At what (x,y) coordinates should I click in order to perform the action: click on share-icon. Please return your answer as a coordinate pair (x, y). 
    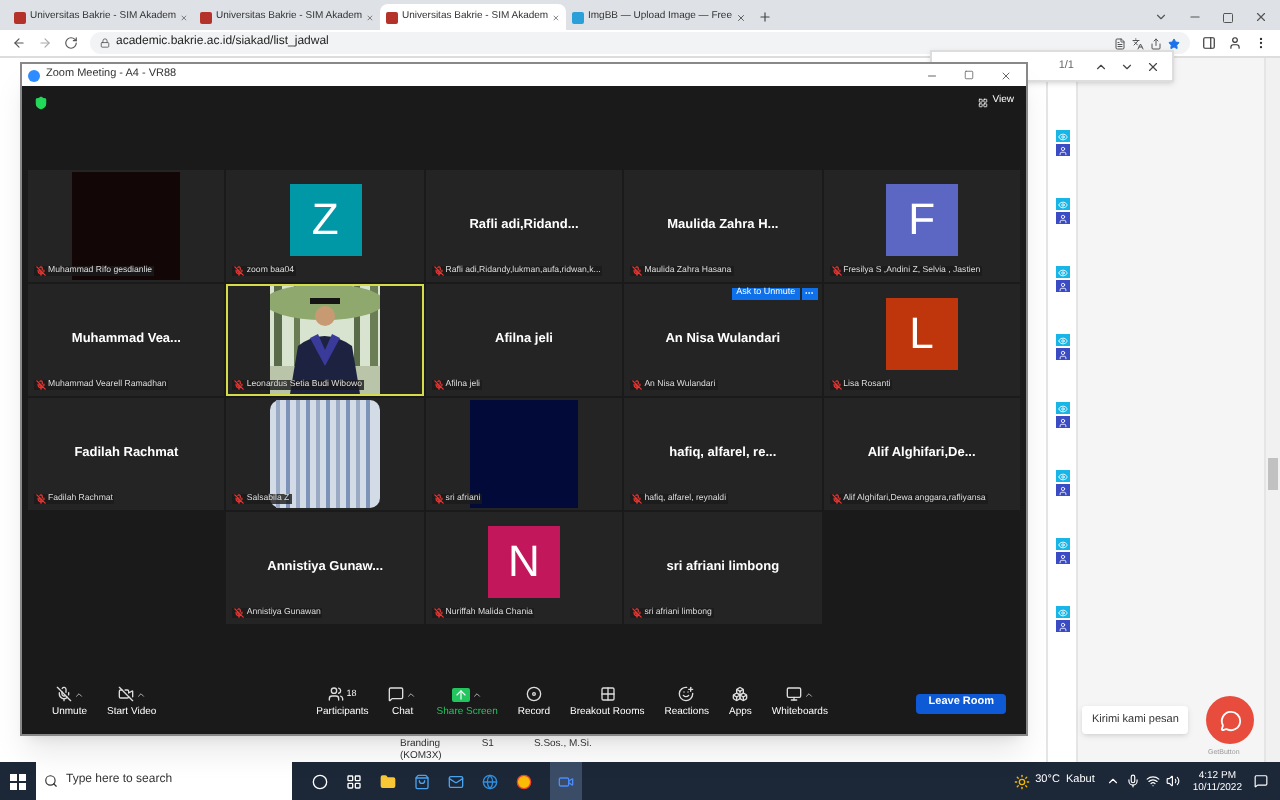
    Looking at the image, I should click on (1156, 43).